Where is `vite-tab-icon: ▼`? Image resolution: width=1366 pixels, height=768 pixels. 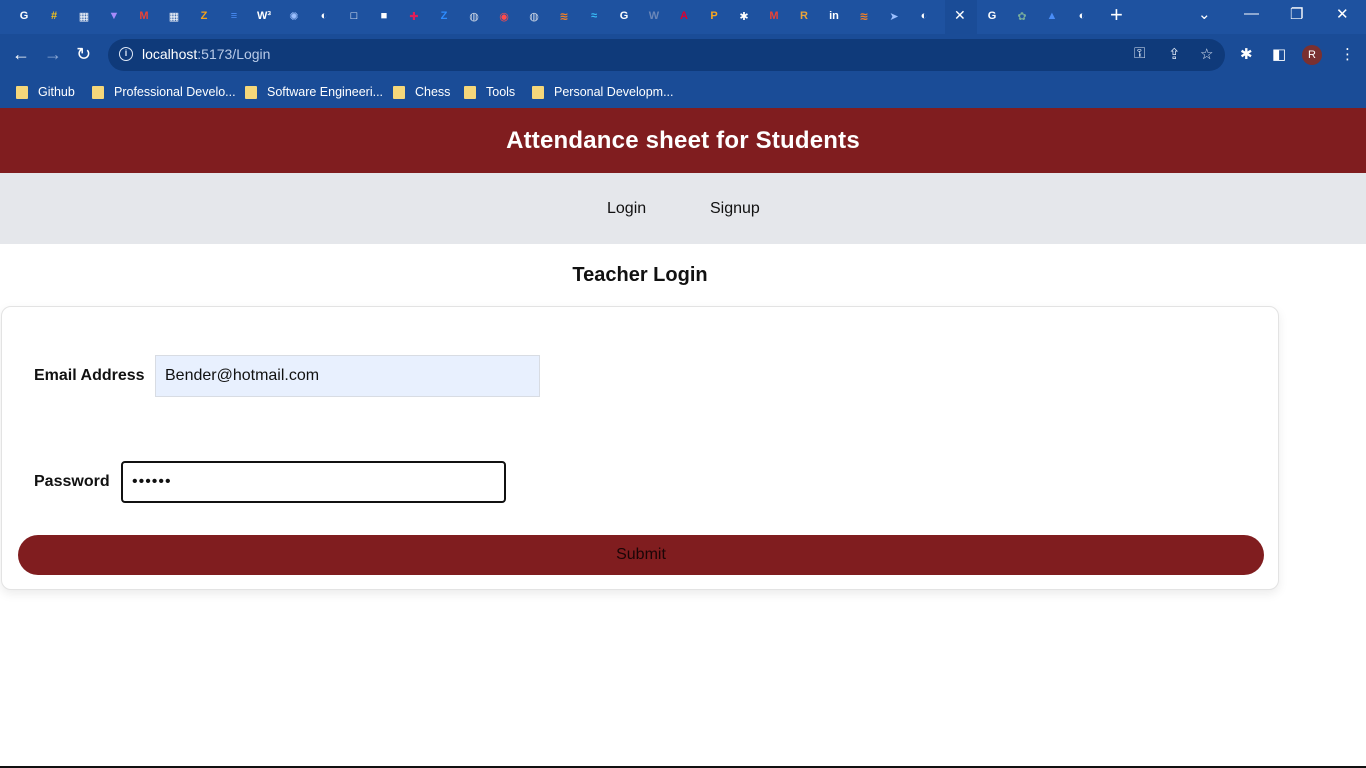 vite-tab-icon: ▼ is located at coordinates (114, 16).